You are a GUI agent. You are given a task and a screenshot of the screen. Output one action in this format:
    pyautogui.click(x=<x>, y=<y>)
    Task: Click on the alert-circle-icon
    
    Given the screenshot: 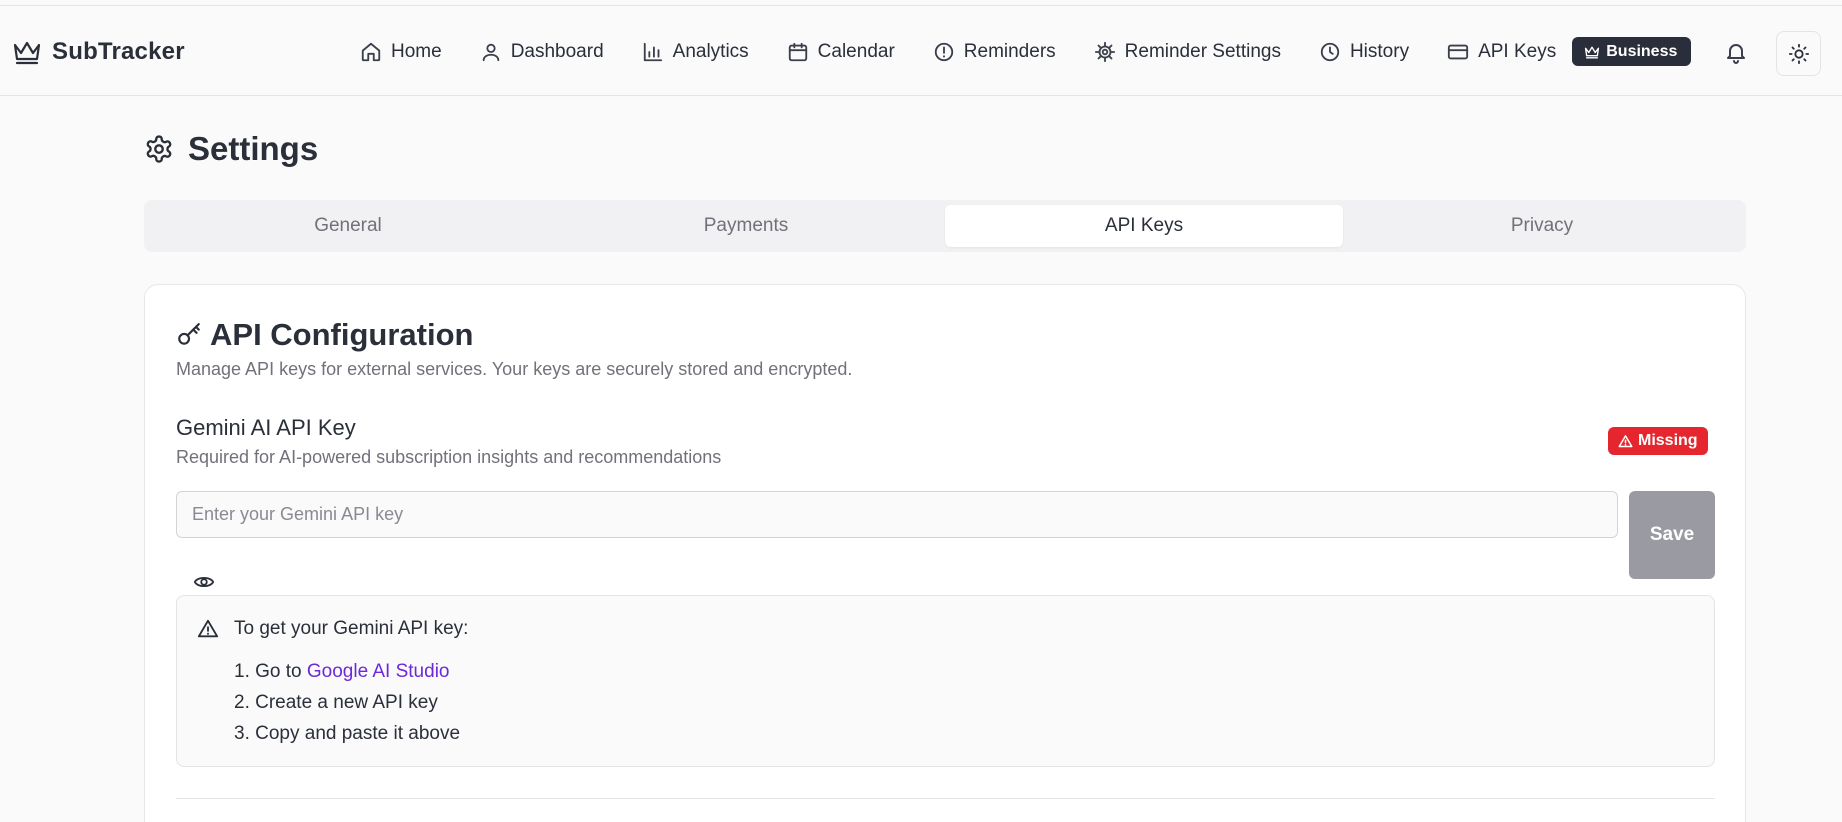 What is the action you would take?
    pyautogui.click(x=944, y=52)
    